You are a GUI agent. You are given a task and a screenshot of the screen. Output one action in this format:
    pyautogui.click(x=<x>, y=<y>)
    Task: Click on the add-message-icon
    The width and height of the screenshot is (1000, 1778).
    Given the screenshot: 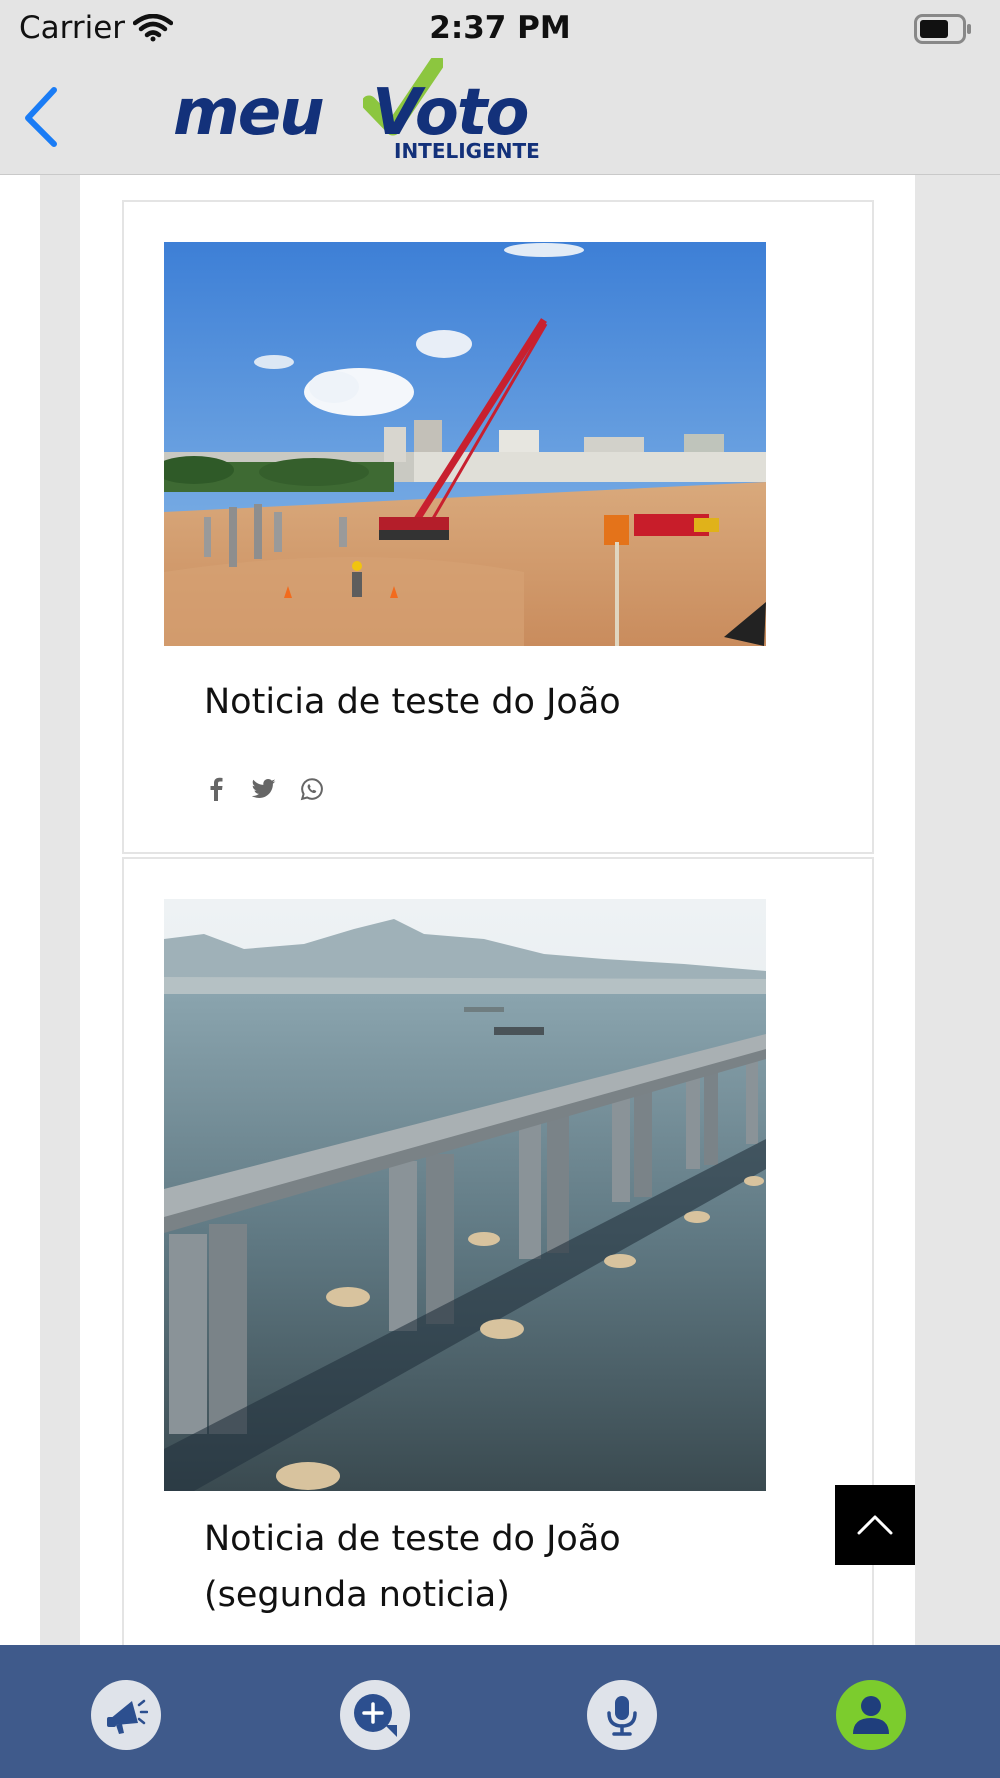 What is the action you would take?
    pyautogui.click(x=375, y=1715)
    